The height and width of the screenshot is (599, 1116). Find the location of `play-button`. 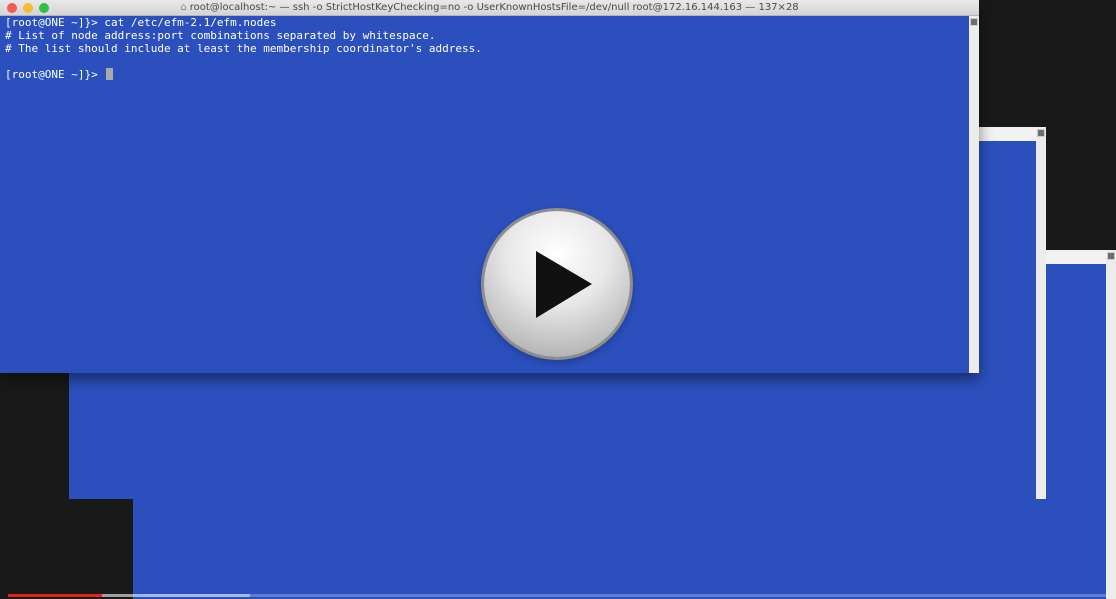

play-button is located at coordinates (557, 284).